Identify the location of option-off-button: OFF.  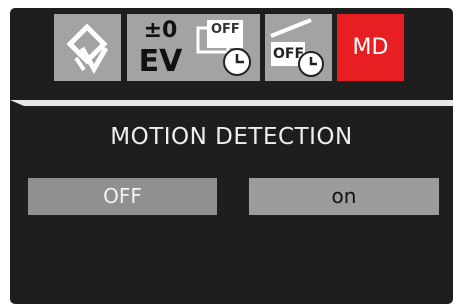
(122, 196).